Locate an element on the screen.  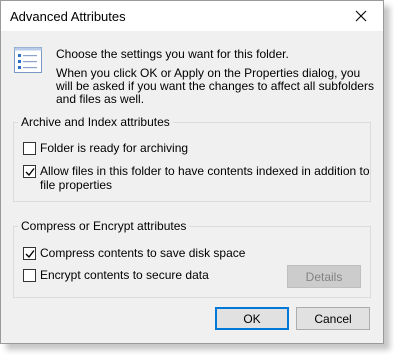
compress-encrypt-group-label: Compress or Encrypt attributes is located at coordinates (104, 226).